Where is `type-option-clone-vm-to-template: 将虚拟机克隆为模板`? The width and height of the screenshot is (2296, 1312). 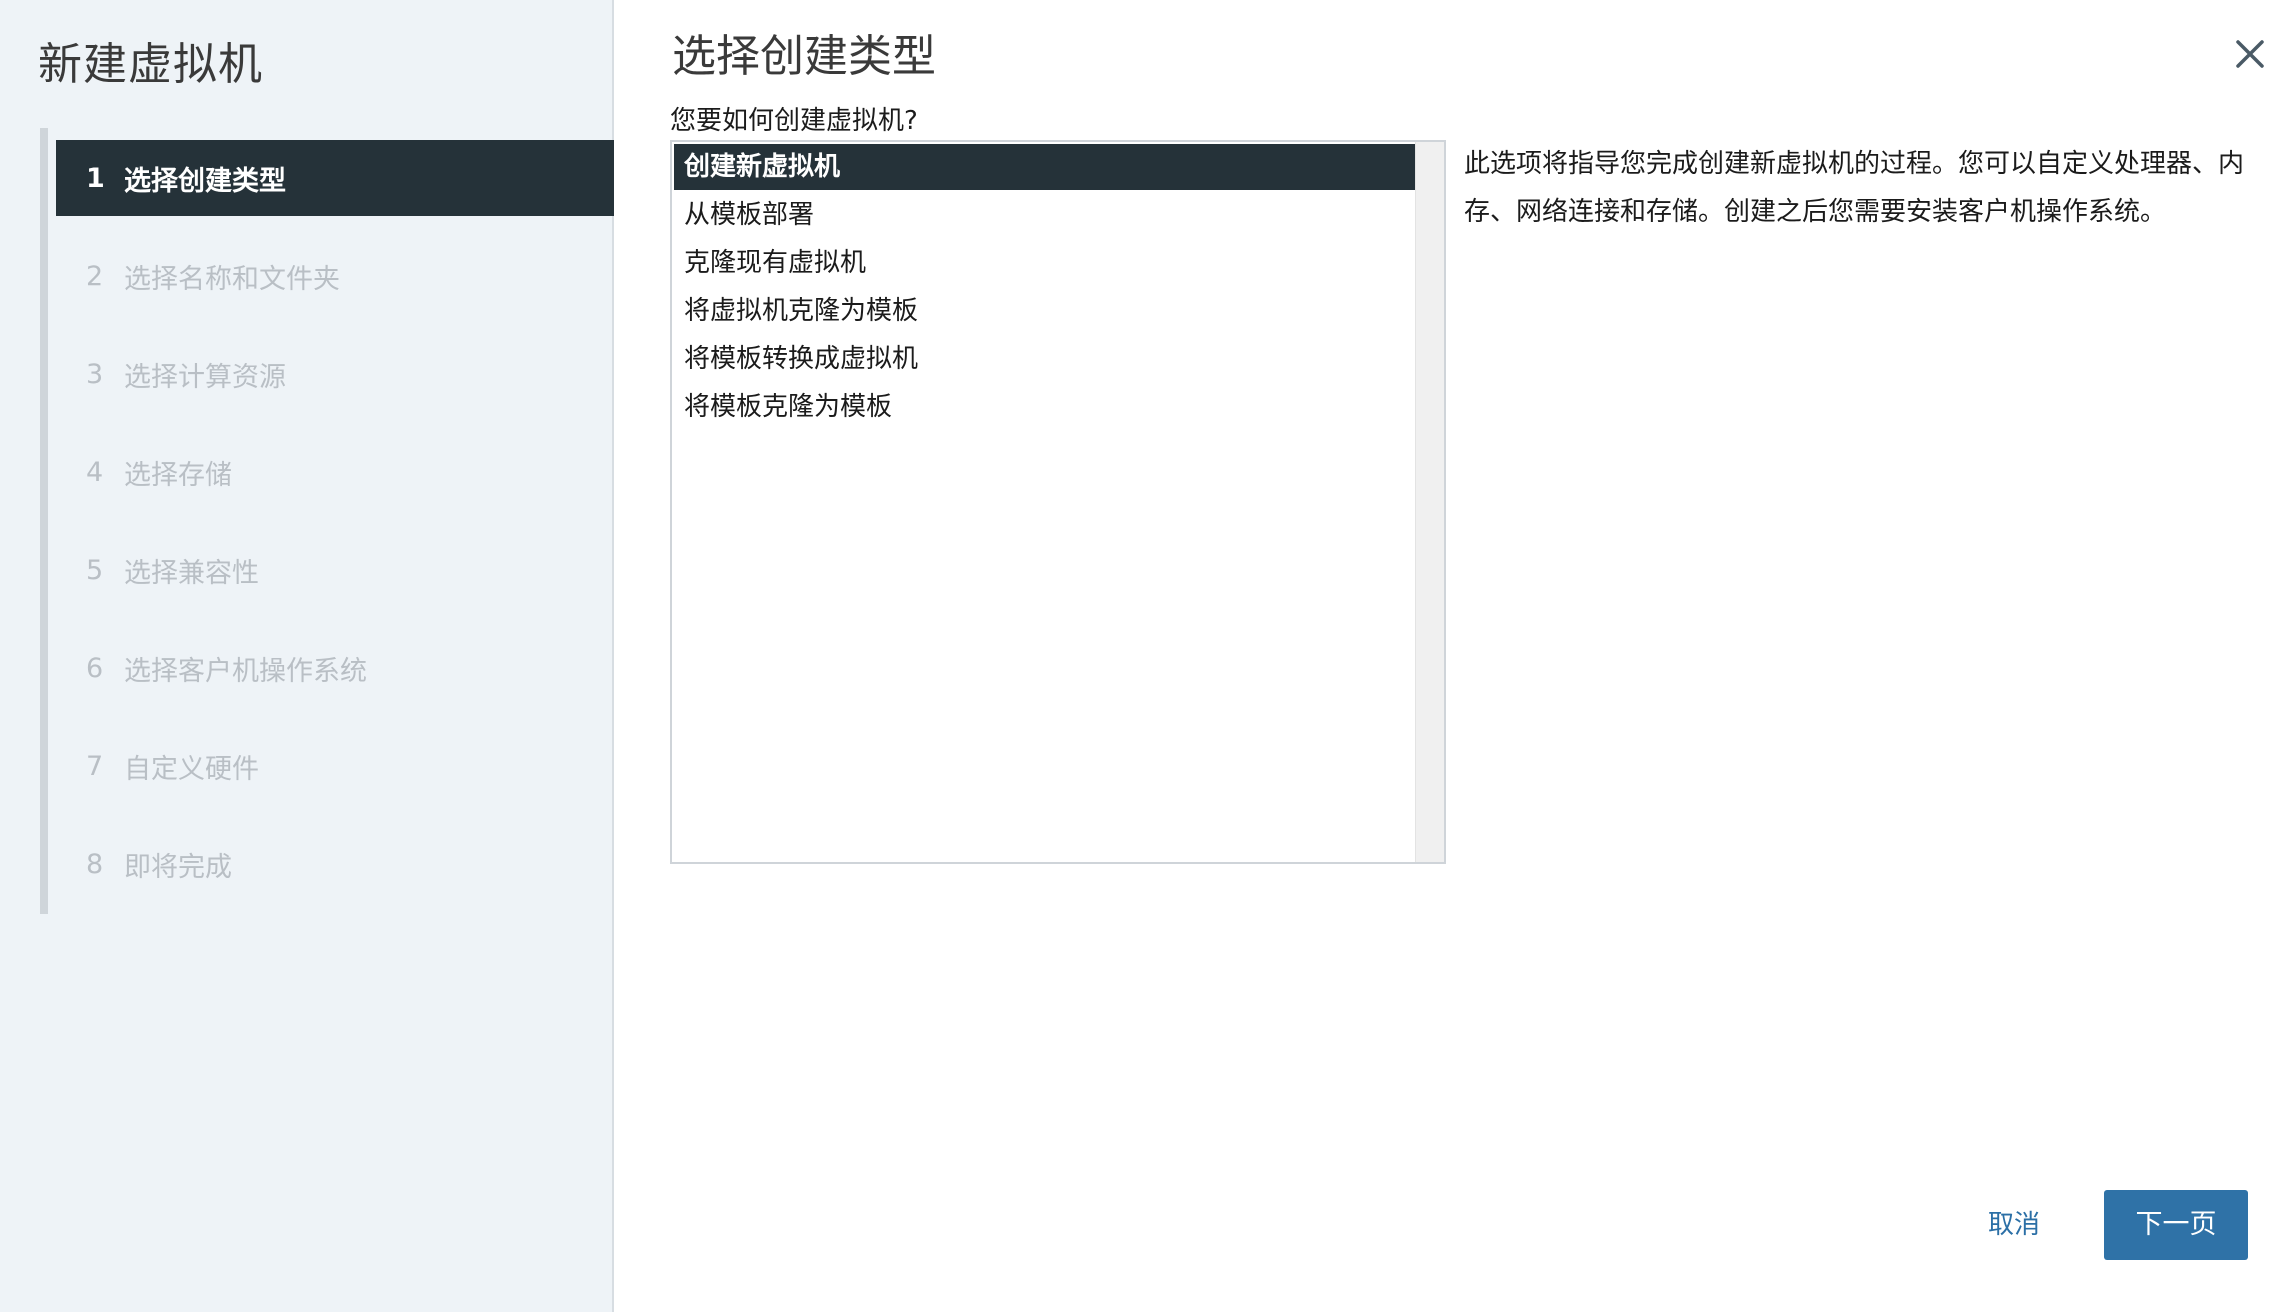 type-option-clone-vm-to-template: 将虚拟机克隆为模板 is located at coordinates (1046, 311).